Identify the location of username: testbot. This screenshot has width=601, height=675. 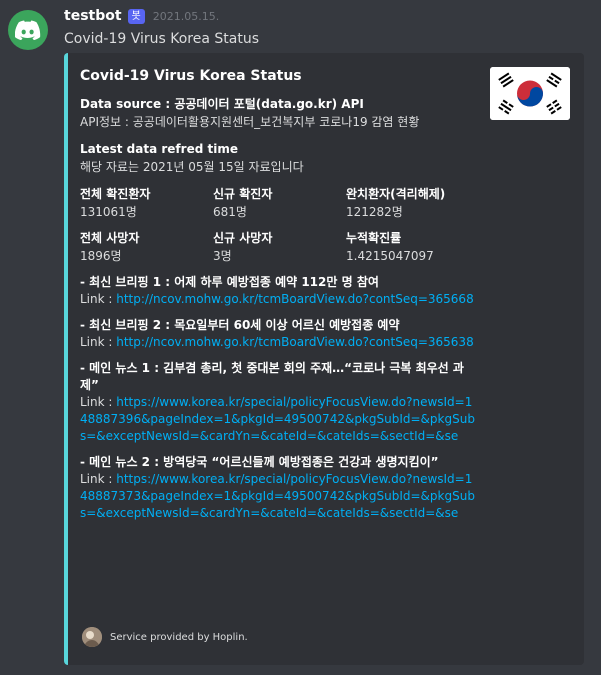
(93, 16).